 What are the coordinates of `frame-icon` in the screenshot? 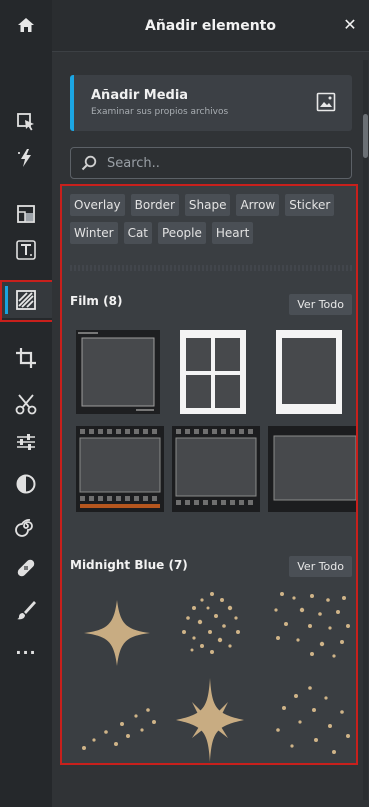 It's located at (26, 214).